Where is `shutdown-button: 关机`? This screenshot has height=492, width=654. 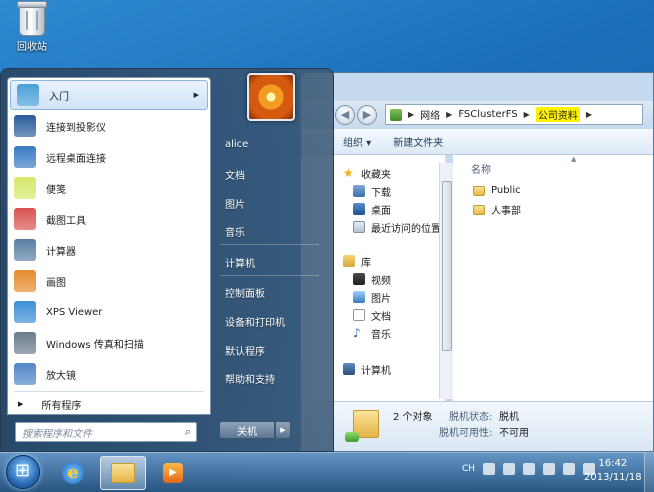 shutdown-button: 关机 is located at coordinates (247, 430).